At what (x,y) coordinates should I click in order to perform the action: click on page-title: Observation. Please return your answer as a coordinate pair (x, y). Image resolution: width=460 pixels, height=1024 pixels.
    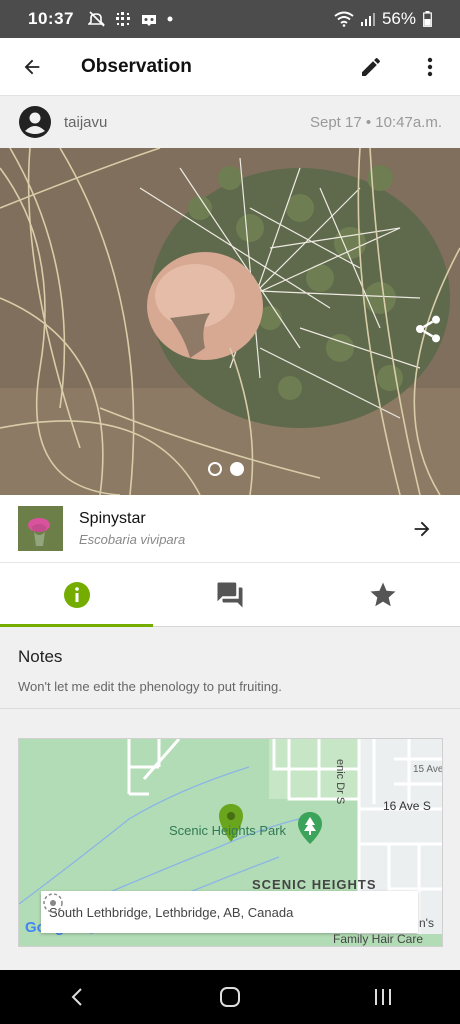
    Looking at the image, I should click on (136, 66).